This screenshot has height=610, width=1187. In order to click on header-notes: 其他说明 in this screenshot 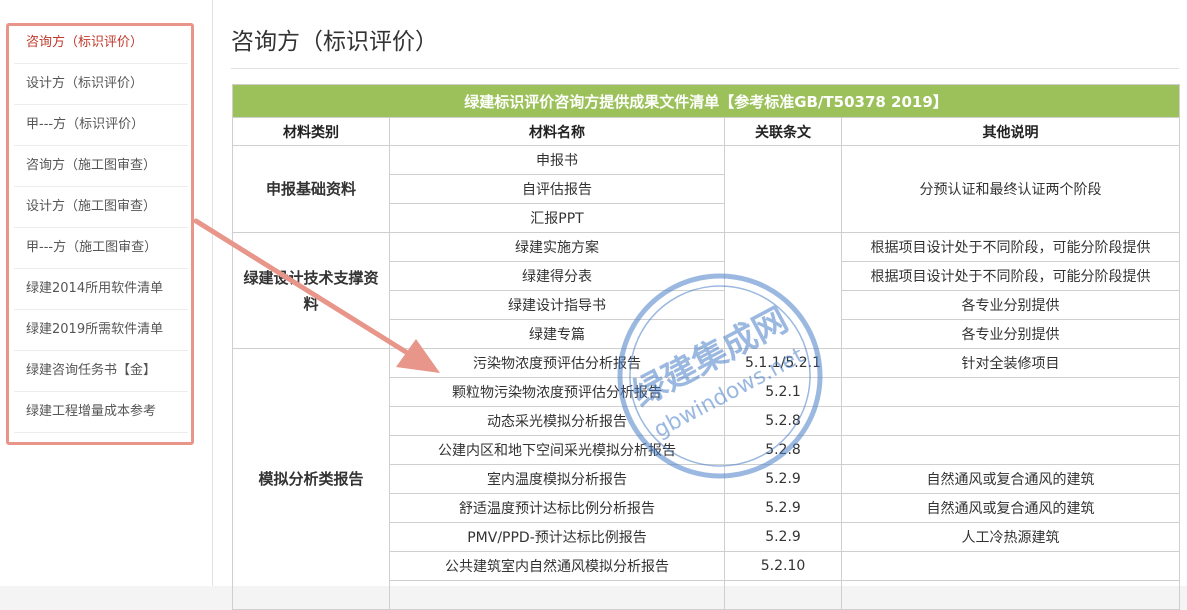, I will do `click(1010, 131)`.